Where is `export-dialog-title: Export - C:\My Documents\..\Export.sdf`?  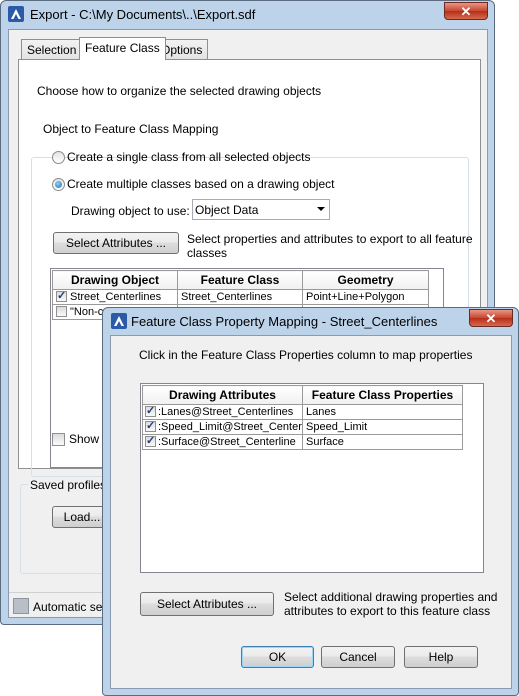
export-dialog-title: Export - C:\My Documents\..\Export.sdf is located at coordinates (143, 14).